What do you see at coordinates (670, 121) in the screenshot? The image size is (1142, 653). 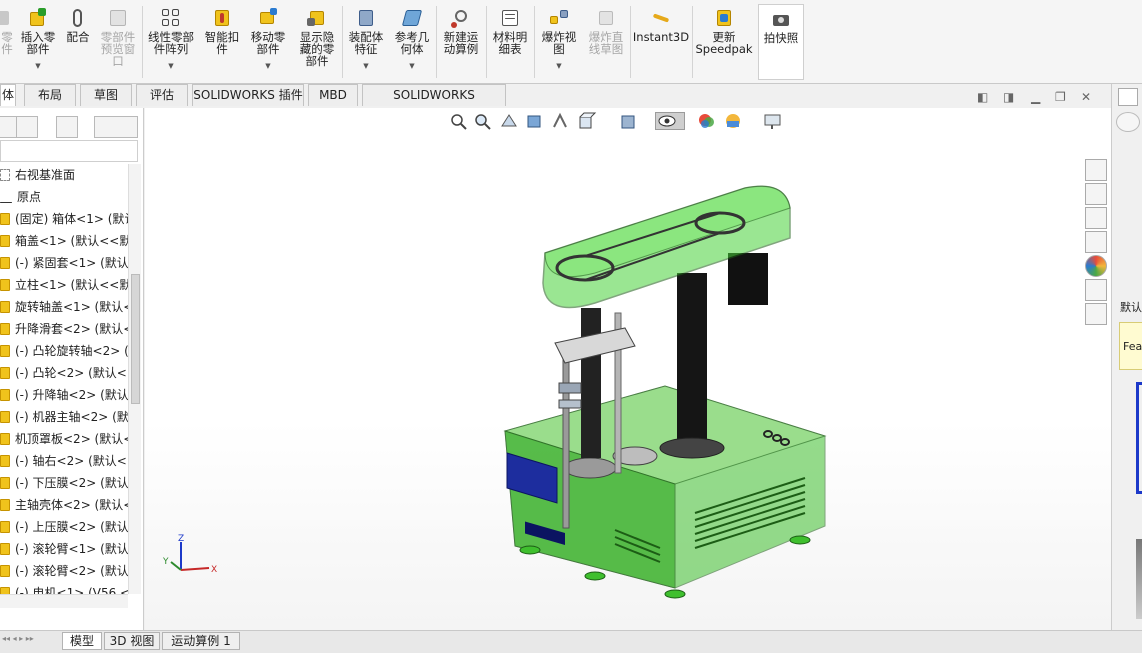 I see `hide-show-items-icon` at bounding box center [670, 121].